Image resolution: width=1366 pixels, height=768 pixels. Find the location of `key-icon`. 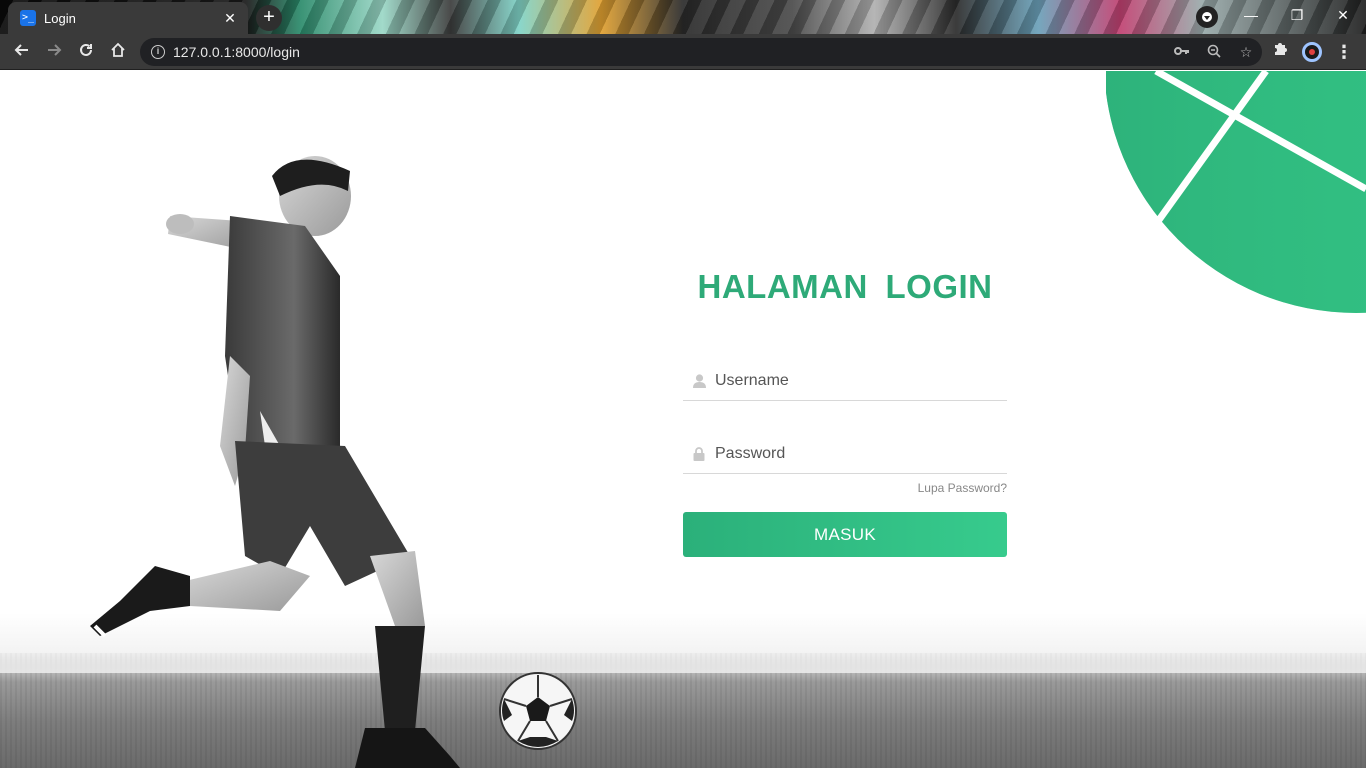

key-icon is located at coordinates (1182, 52).